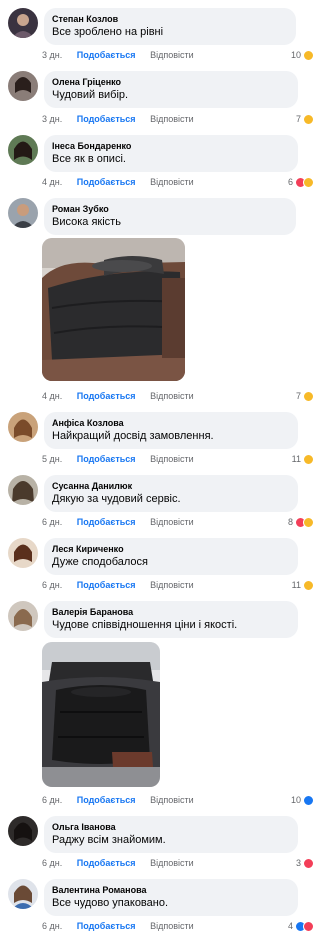  I want to click on comment-bubble: Сусанна Данилюк Дякую за чудовий сервіс., so click(171, 493).